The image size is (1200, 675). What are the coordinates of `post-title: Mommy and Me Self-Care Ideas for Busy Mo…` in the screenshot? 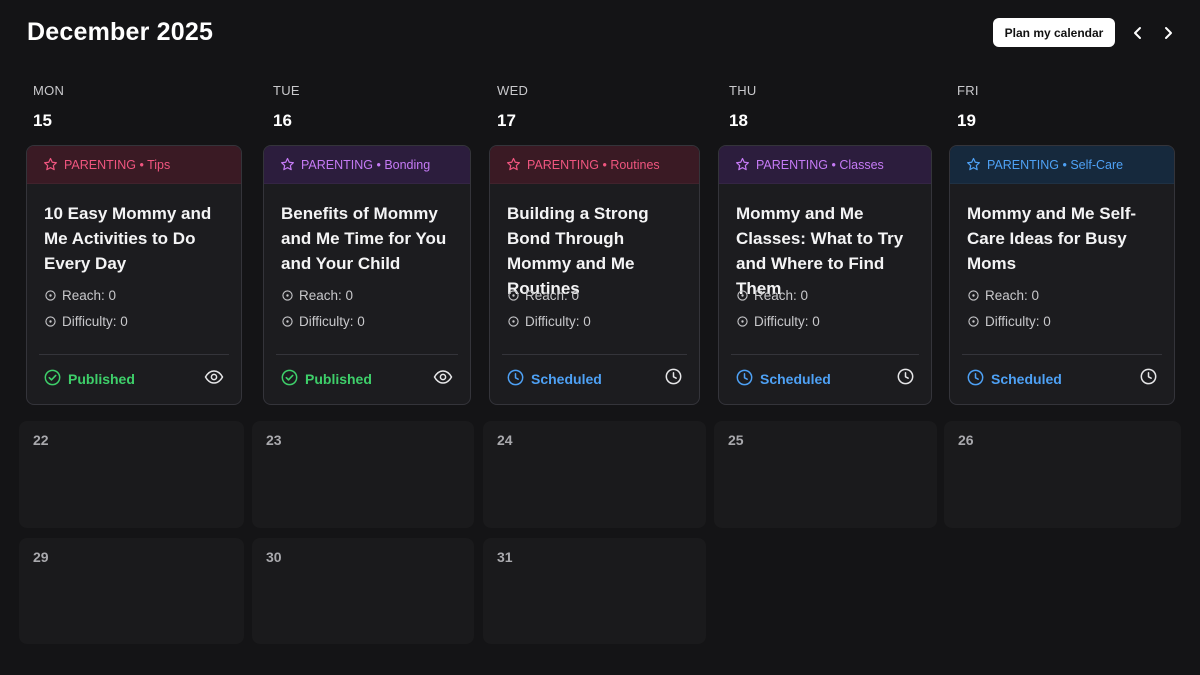 It's located at (1052, 238).